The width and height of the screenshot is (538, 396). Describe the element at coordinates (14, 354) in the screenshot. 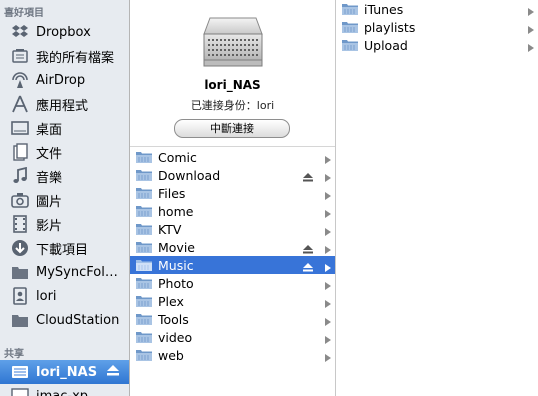

I see `shared-section-title: 共享` at that location.